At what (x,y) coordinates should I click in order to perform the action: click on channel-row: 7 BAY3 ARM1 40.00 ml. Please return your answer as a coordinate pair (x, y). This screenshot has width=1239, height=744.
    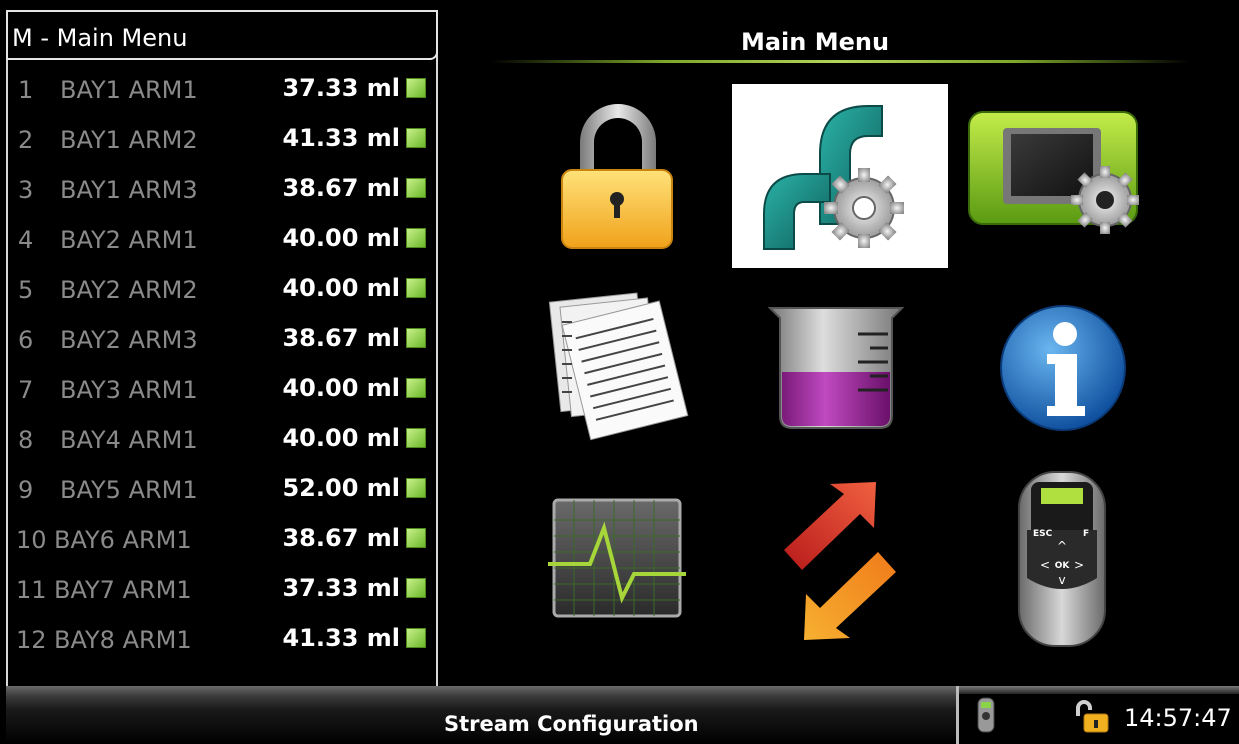
    Looking at the image, I should click on (222, 392).